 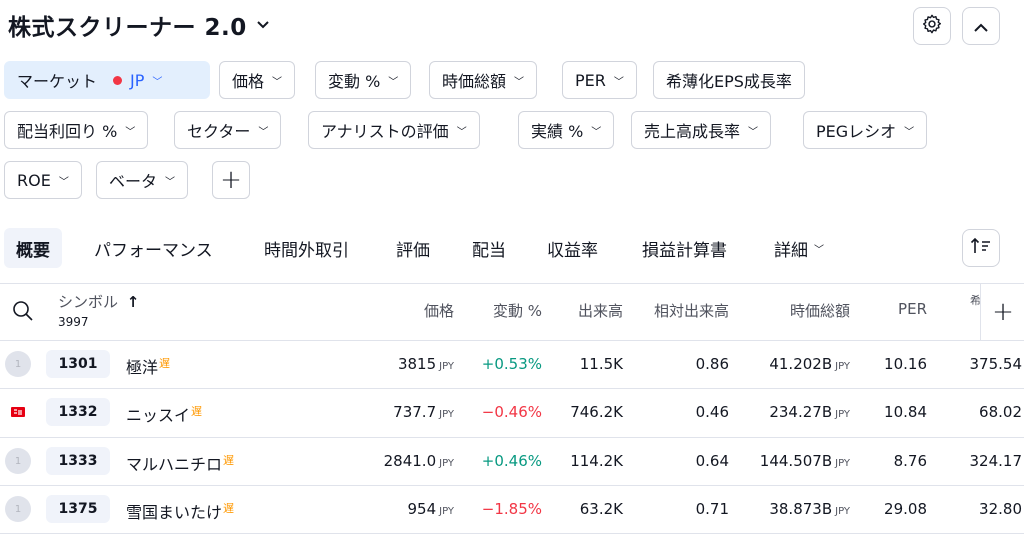 What do you see at coordinates (18, 509) in the screenshot?
I see `company-logo: 1` at bounding box center [18, 509].